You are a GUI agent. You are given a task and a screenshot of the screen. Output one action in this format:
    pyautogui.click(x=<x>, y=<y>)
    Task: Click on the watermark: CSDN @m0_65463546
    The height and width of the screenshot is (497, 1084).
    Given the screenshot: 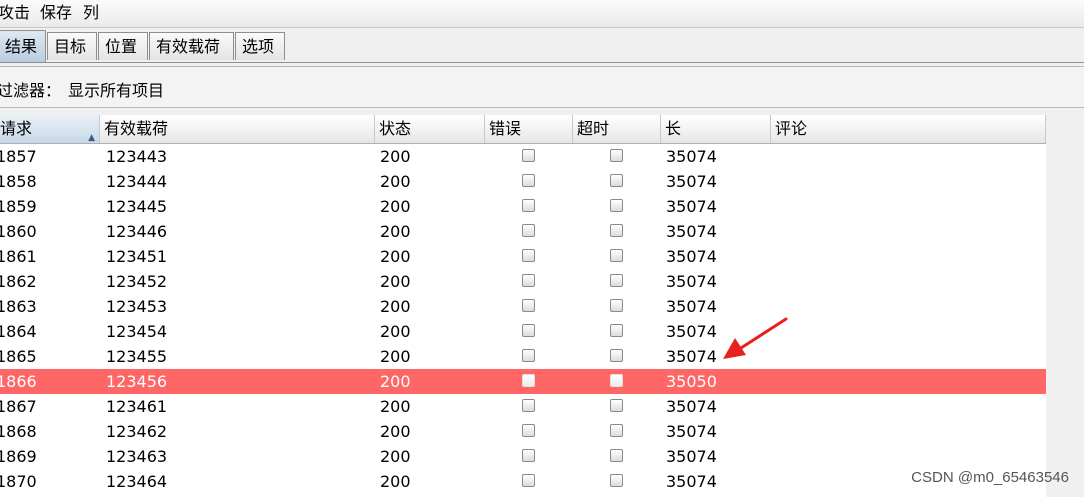 What is the action you would take?
    pyautogui.click(x=990, y=477)
    